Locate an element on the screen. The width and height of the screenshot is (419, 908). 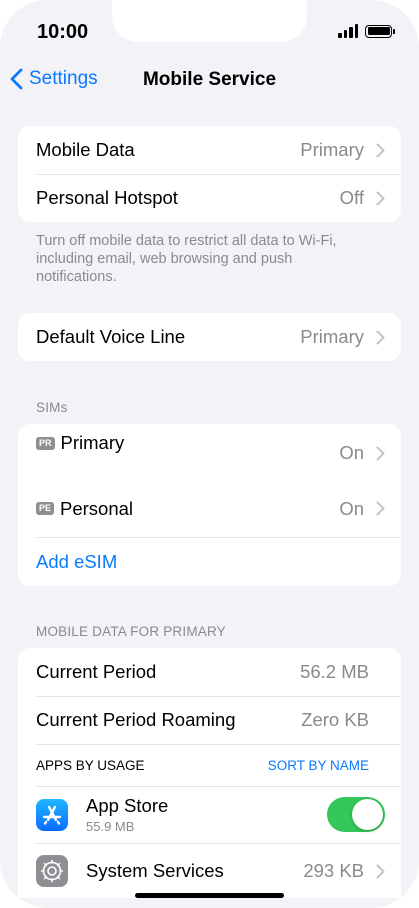
current-period-roaming-row: Current Period Roaming Zero KB is located at coordinates (209, 720).